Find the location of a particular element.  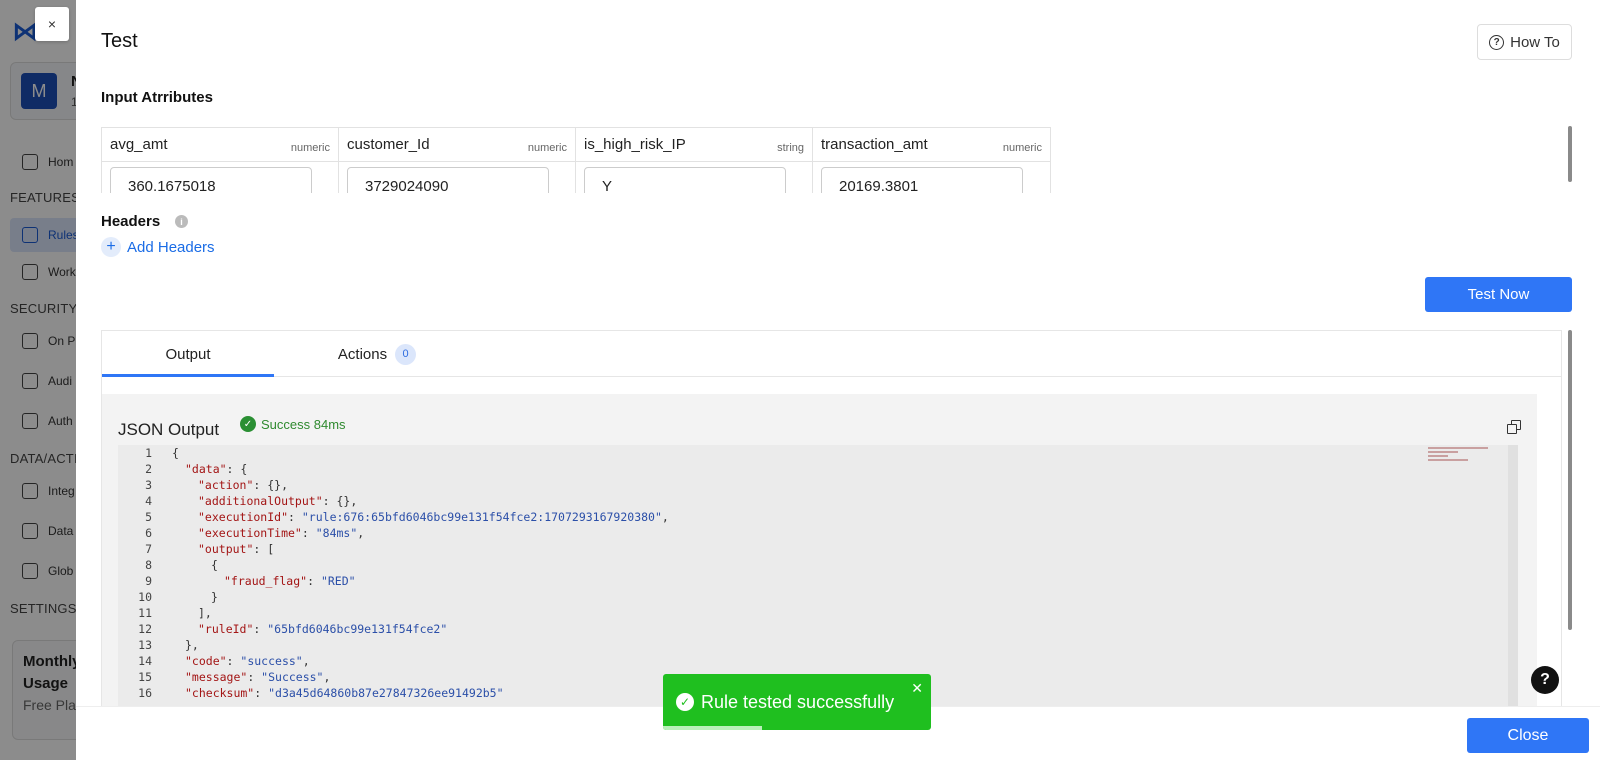

status-text: Success 84ms is located at coordinates (303, 424).